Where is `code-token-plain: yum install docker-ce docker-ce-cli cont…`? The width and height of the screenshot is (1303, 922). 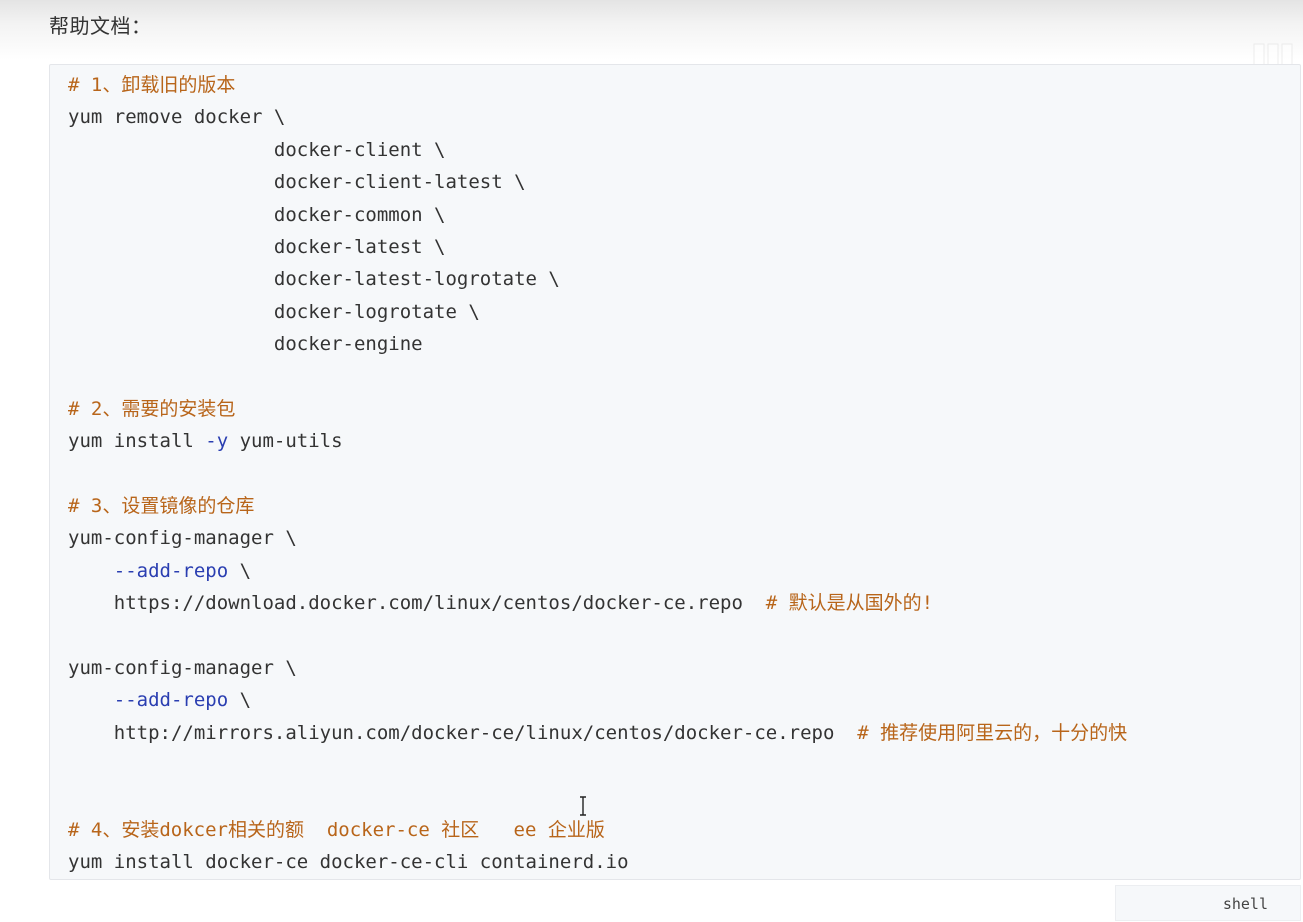
code-token-plain: yum install docker-ce docker-ce-cli cont… is located at coordinates (348, 862).